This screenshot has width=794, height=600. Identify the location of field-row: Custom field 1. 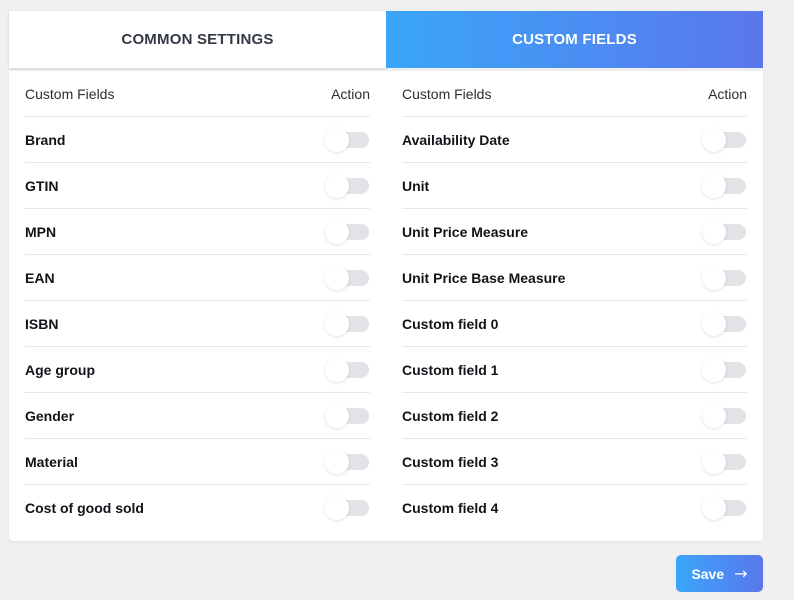
(574, 370).